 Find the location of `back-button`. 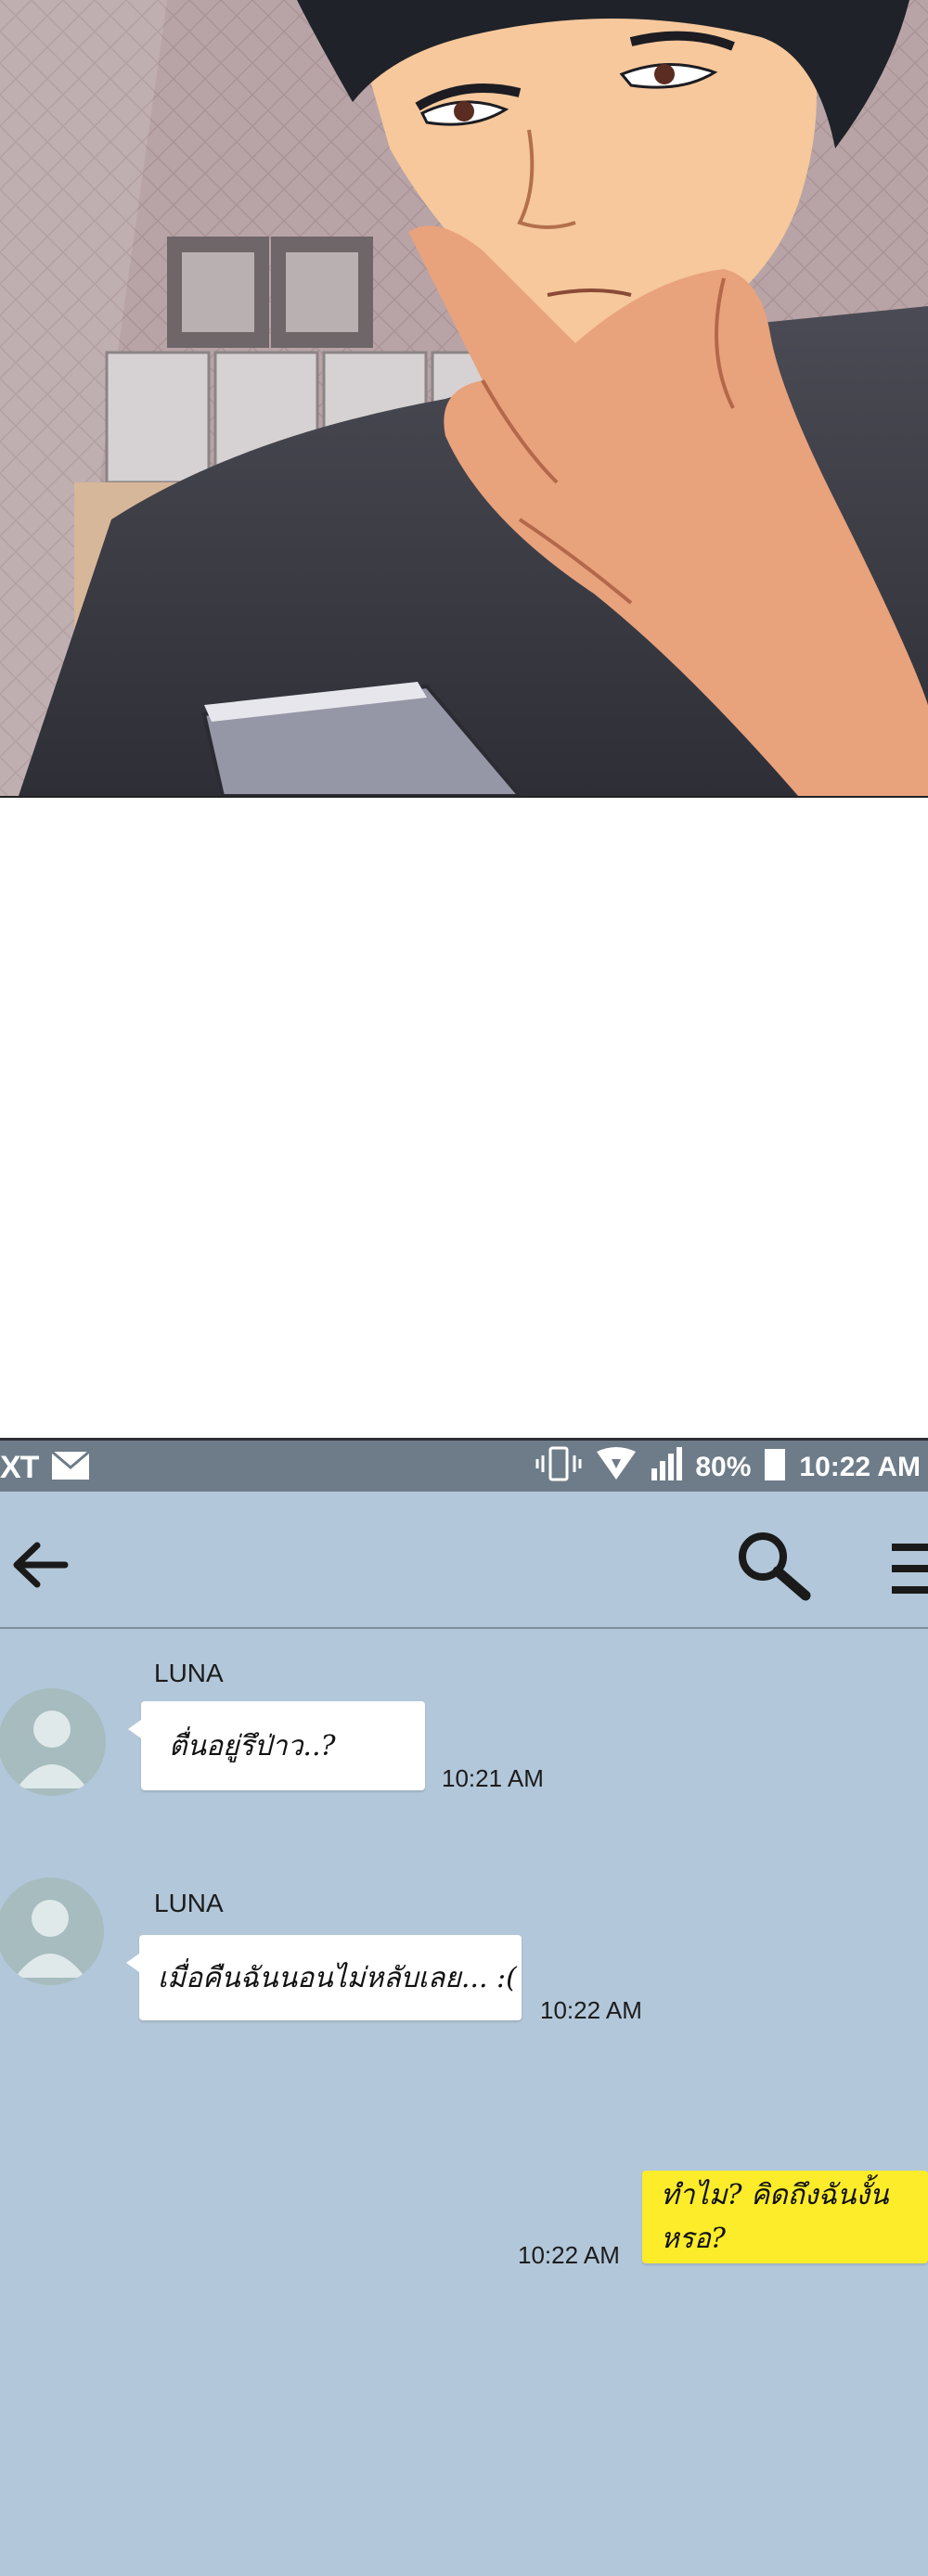

back-button is located at coordinates (42, 1564).